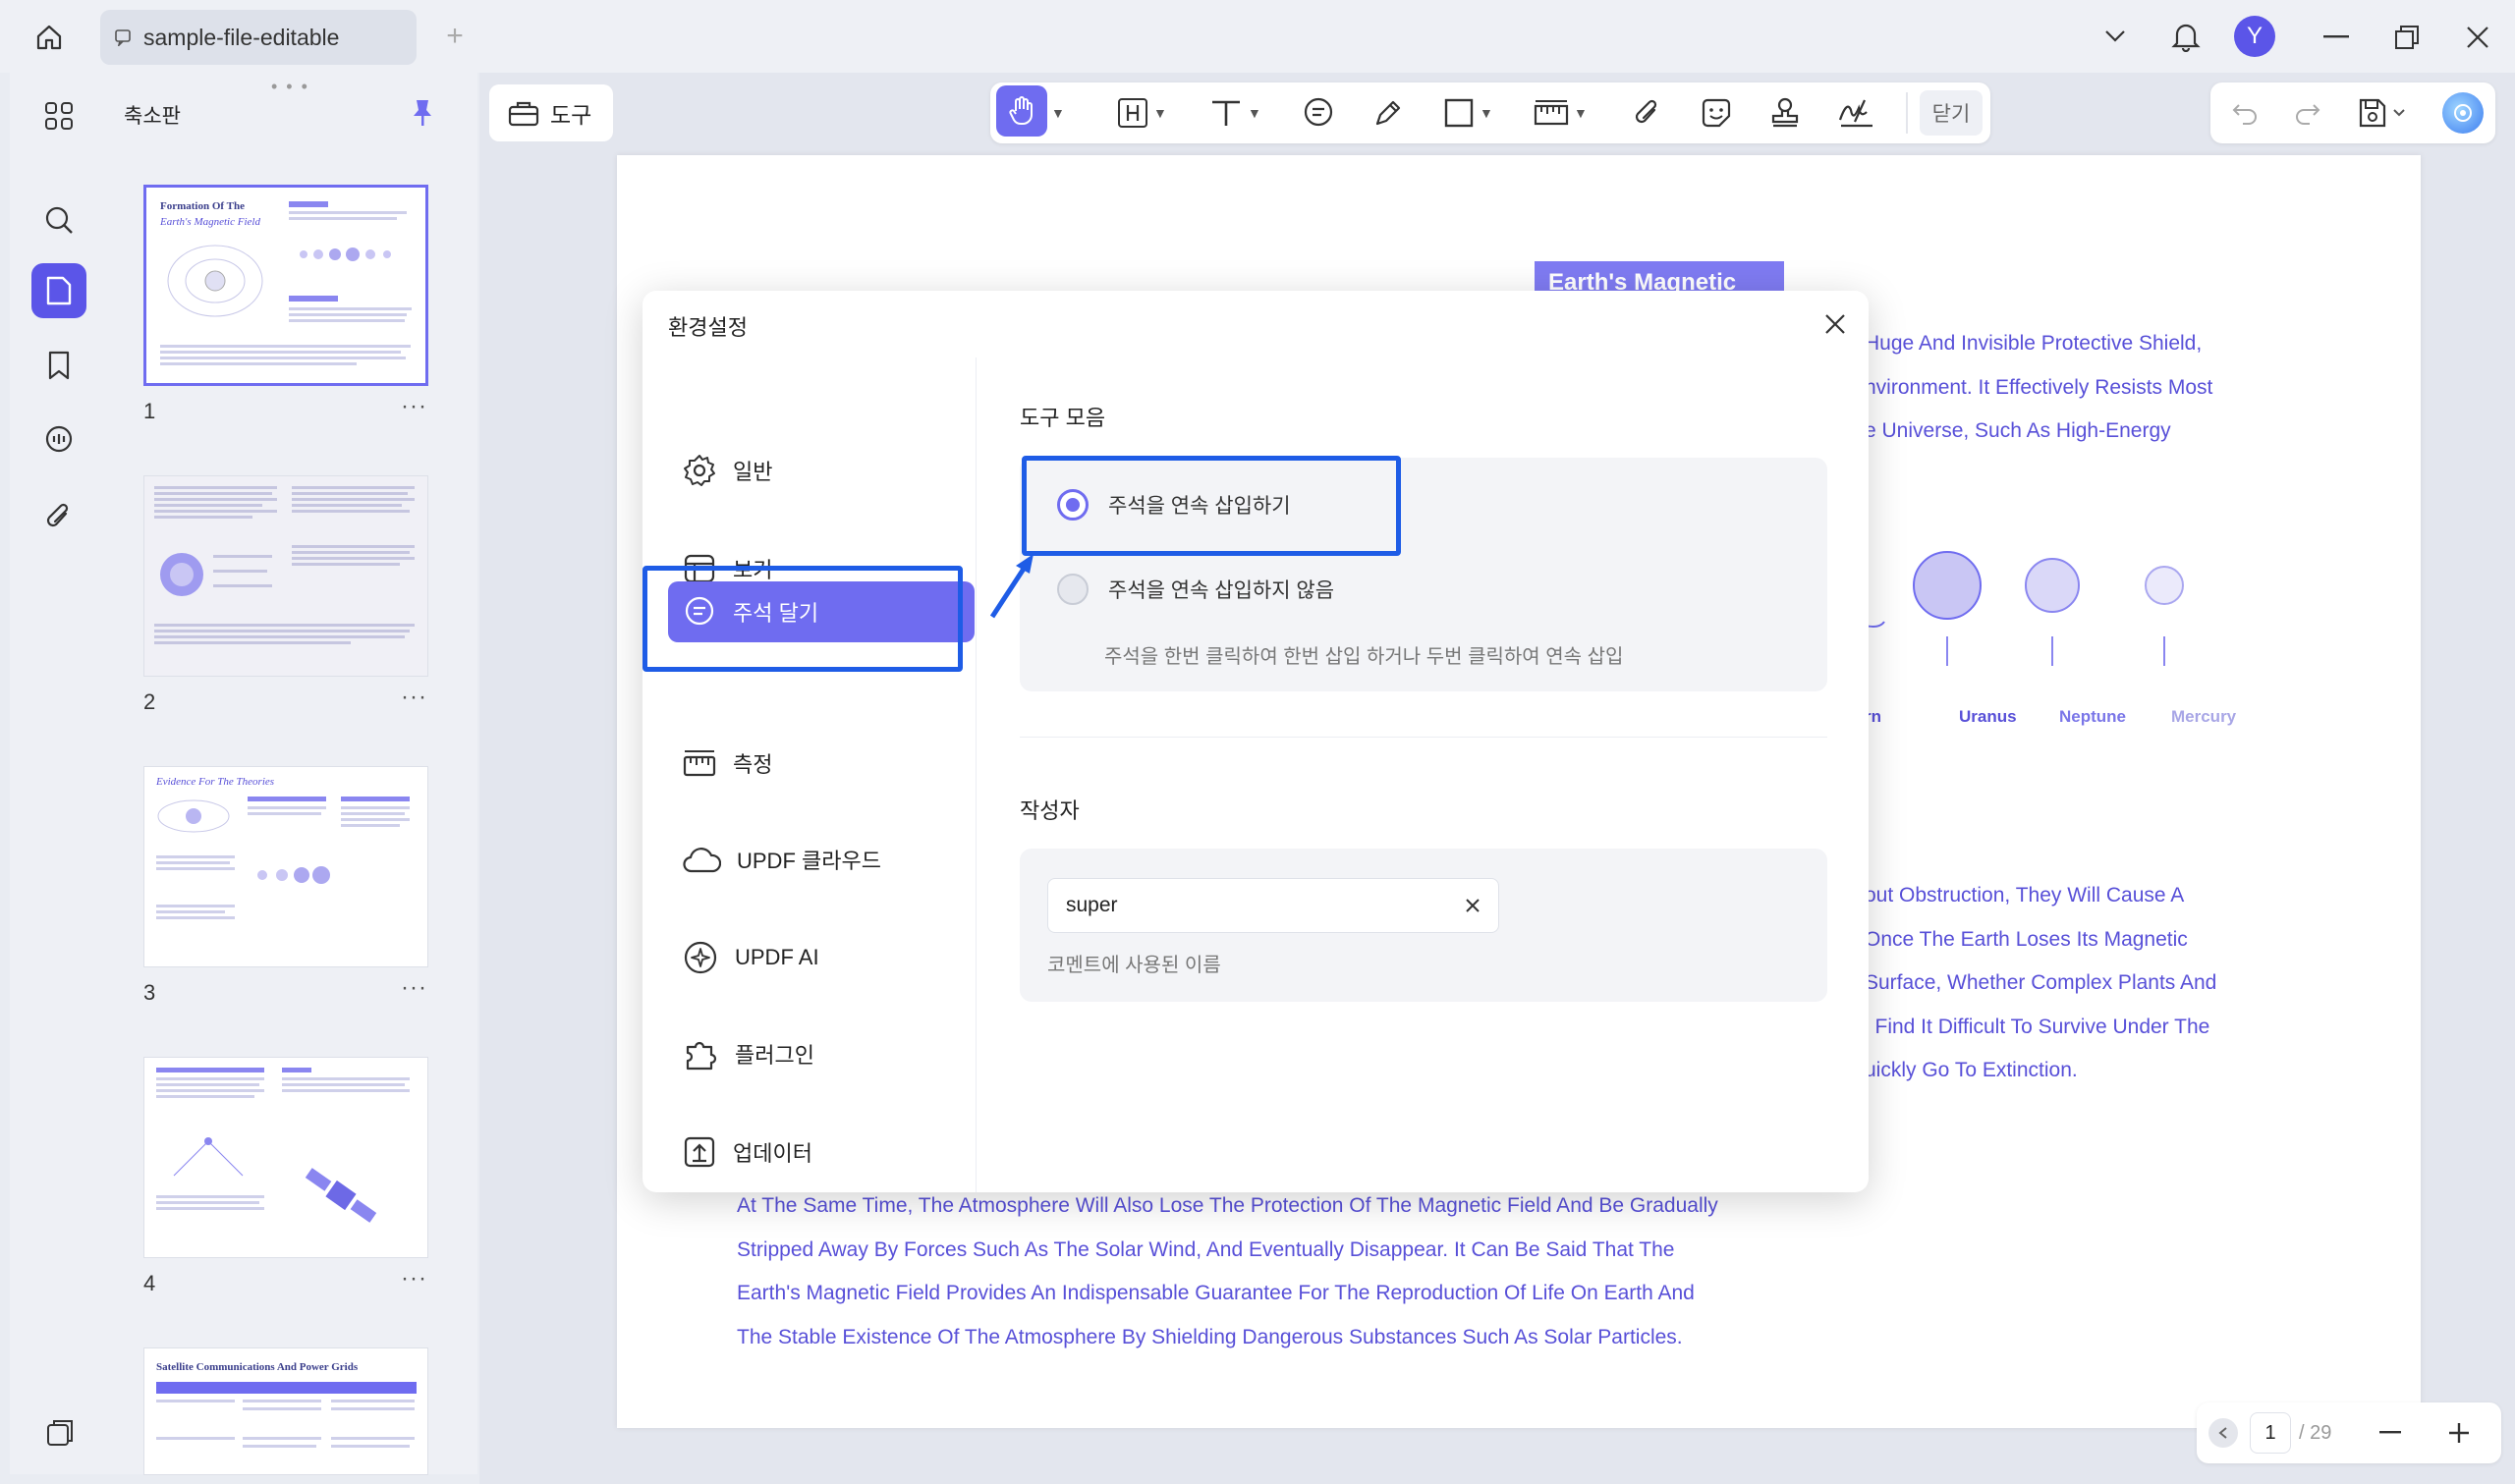  Describe the element at coordinates (2336, 37) in the screenshot. I see `minimize-icon` at that location.